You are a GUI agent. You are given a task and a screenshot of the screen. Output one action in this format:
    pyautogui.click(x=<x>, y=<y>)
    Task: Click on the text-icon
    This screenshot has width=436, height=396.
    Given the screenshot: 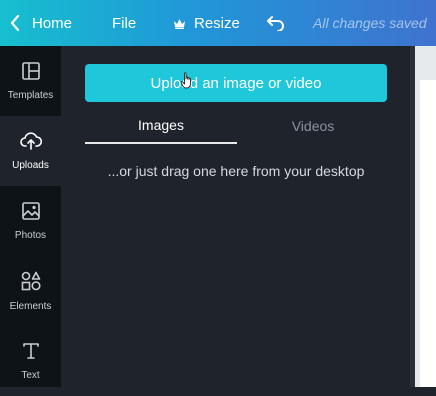 What is the action you would take?
    pyautogui.click(x=31, y=352)
    